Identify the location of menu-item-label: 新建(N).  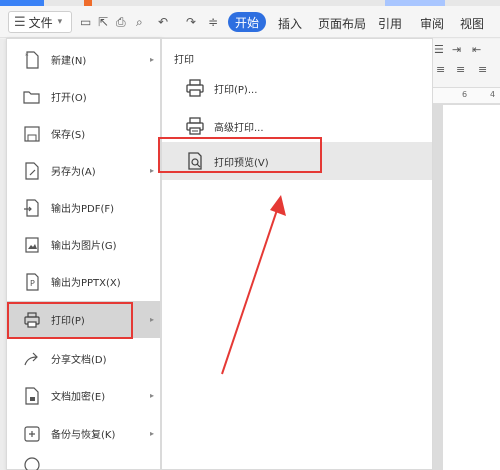
(69, 61).